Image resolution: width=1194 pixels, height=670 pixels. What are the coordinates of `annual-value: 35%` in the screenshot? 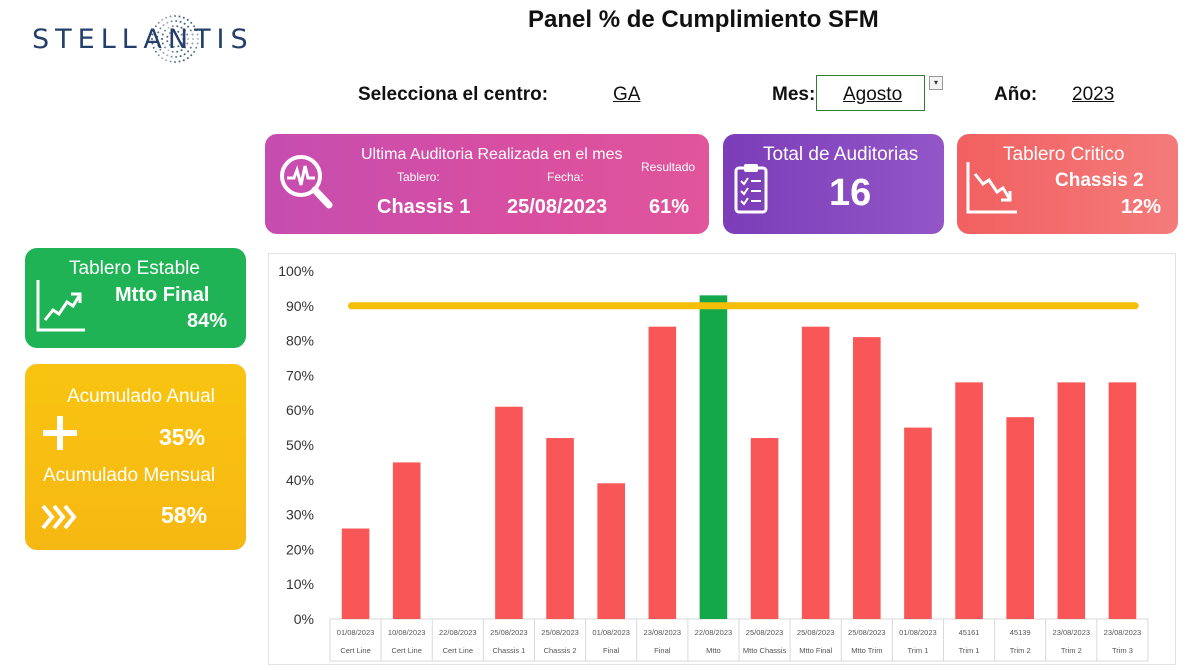 It's located at (182, 437).